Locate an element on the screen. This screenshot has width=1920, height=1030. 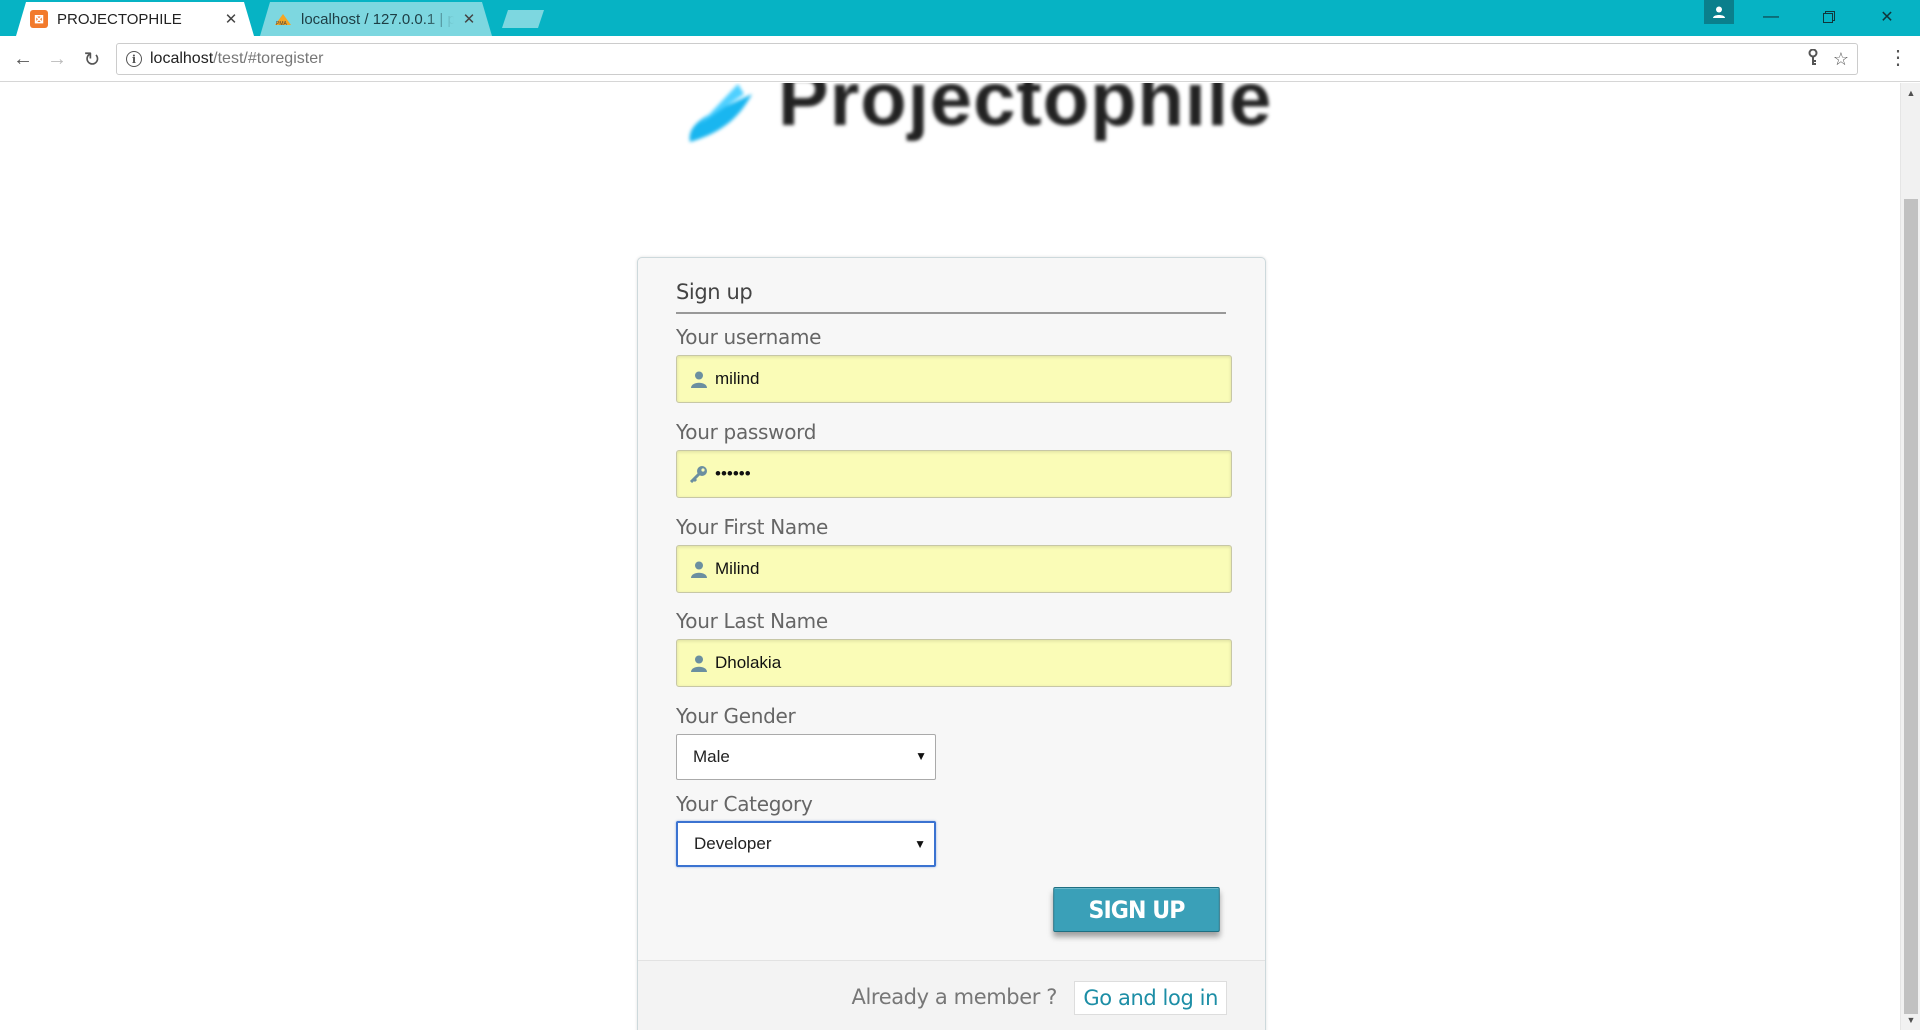
form-footer: Already a member ? Go and log in is located at coordinates (951, 995).